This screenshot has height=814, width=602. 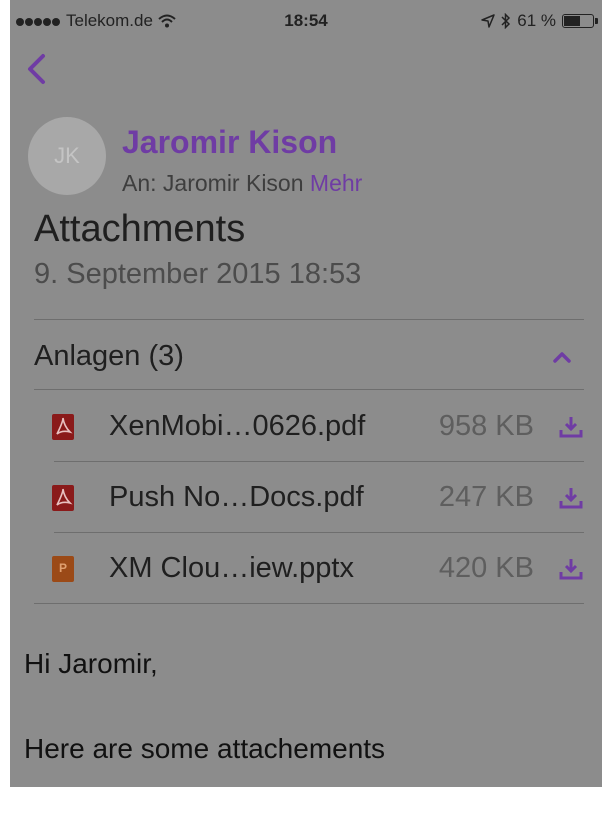 What do you see at coordinates (213, 183) in the screenshot?
I see `recipient-text: An: Jaromir Kison` at bounding box center [213, 183].